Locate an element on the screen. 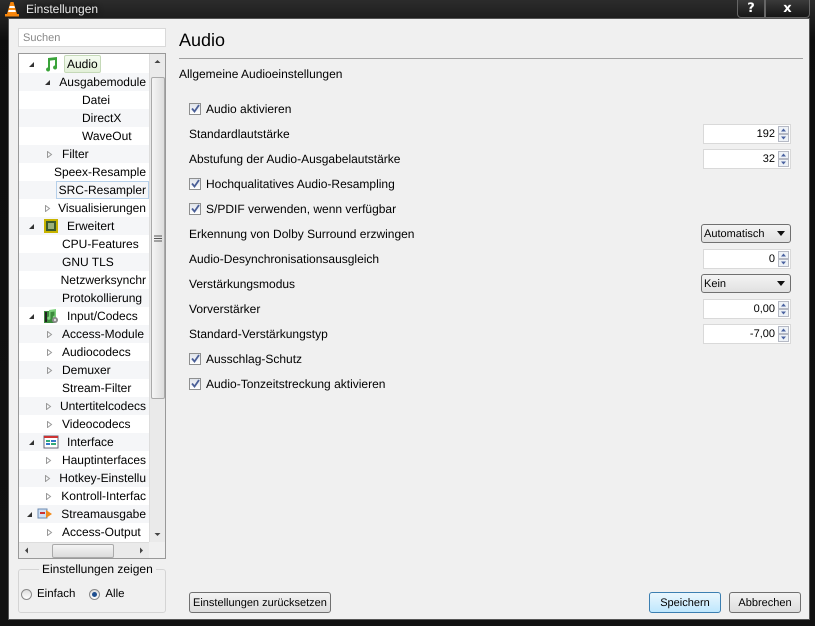 The height and width of the screenshot is (626, 815). tree-item: SRC-Resampler is located at coordinates (102, 190).